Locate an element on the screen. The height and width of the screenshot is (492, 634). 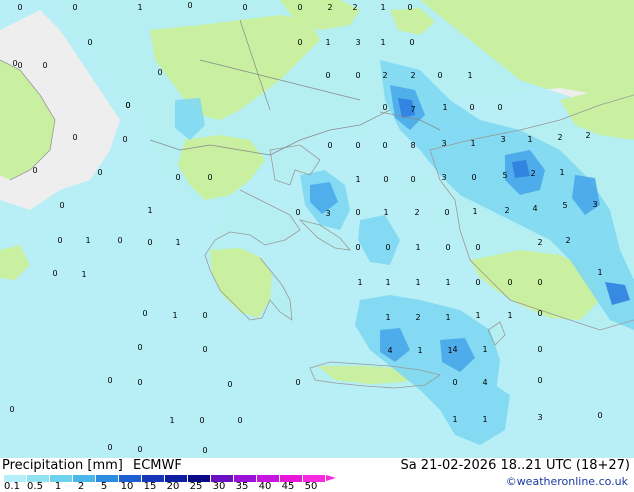
legend-tick-label: 45 is located at coordinates (288, 486).